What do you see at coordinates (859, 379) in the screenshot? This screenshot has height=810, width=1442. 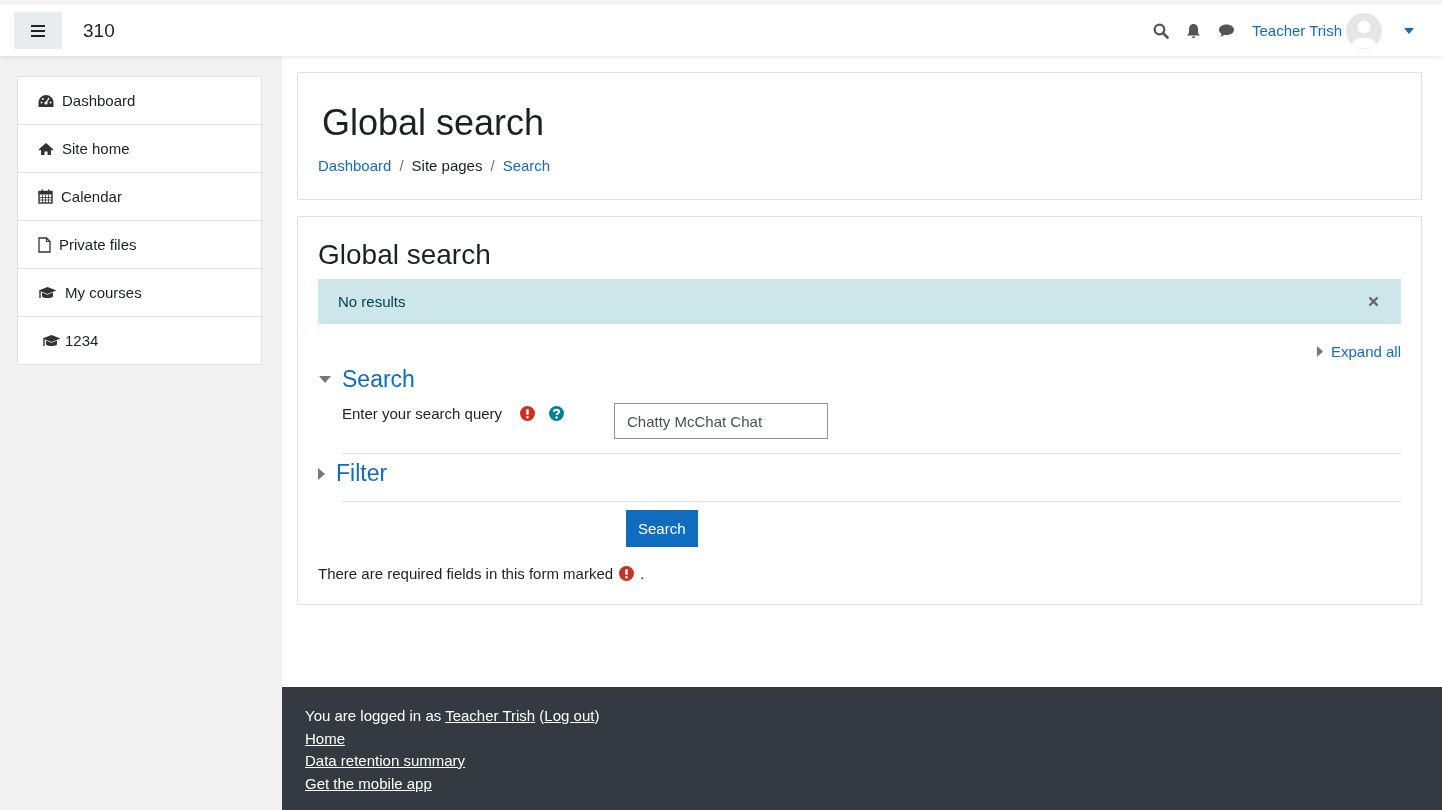 I see `collapsible-section-toggle: Search` at bounding box center [859, 379].